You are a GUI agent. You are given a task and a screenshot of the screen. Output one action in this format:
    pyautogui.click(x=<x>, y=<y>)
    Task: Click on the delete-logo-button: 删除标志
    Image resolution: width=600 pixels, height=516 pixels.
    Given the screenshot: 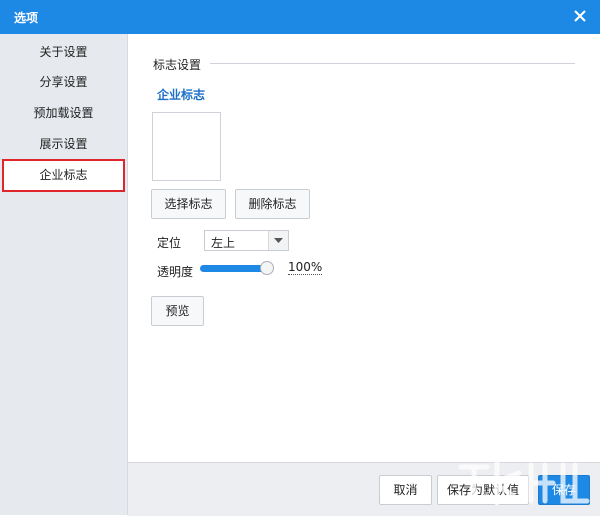 What is the action you would take?
    pyautogui.click(x=272, y=204)
    